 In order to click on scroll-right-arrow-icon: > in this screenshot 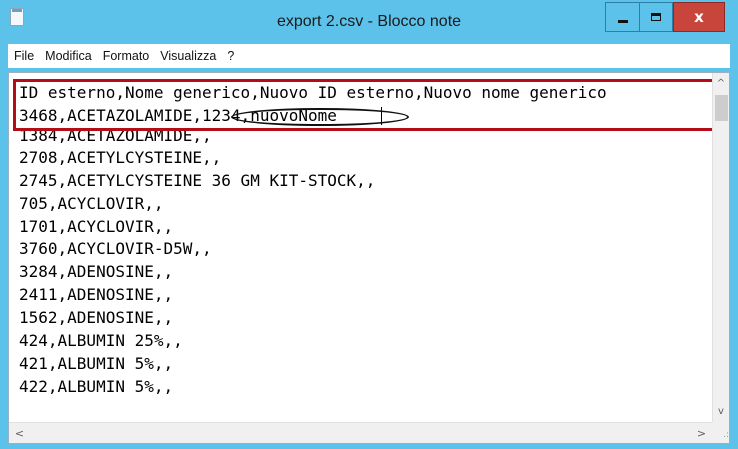, I will do `click(701, 433)`.